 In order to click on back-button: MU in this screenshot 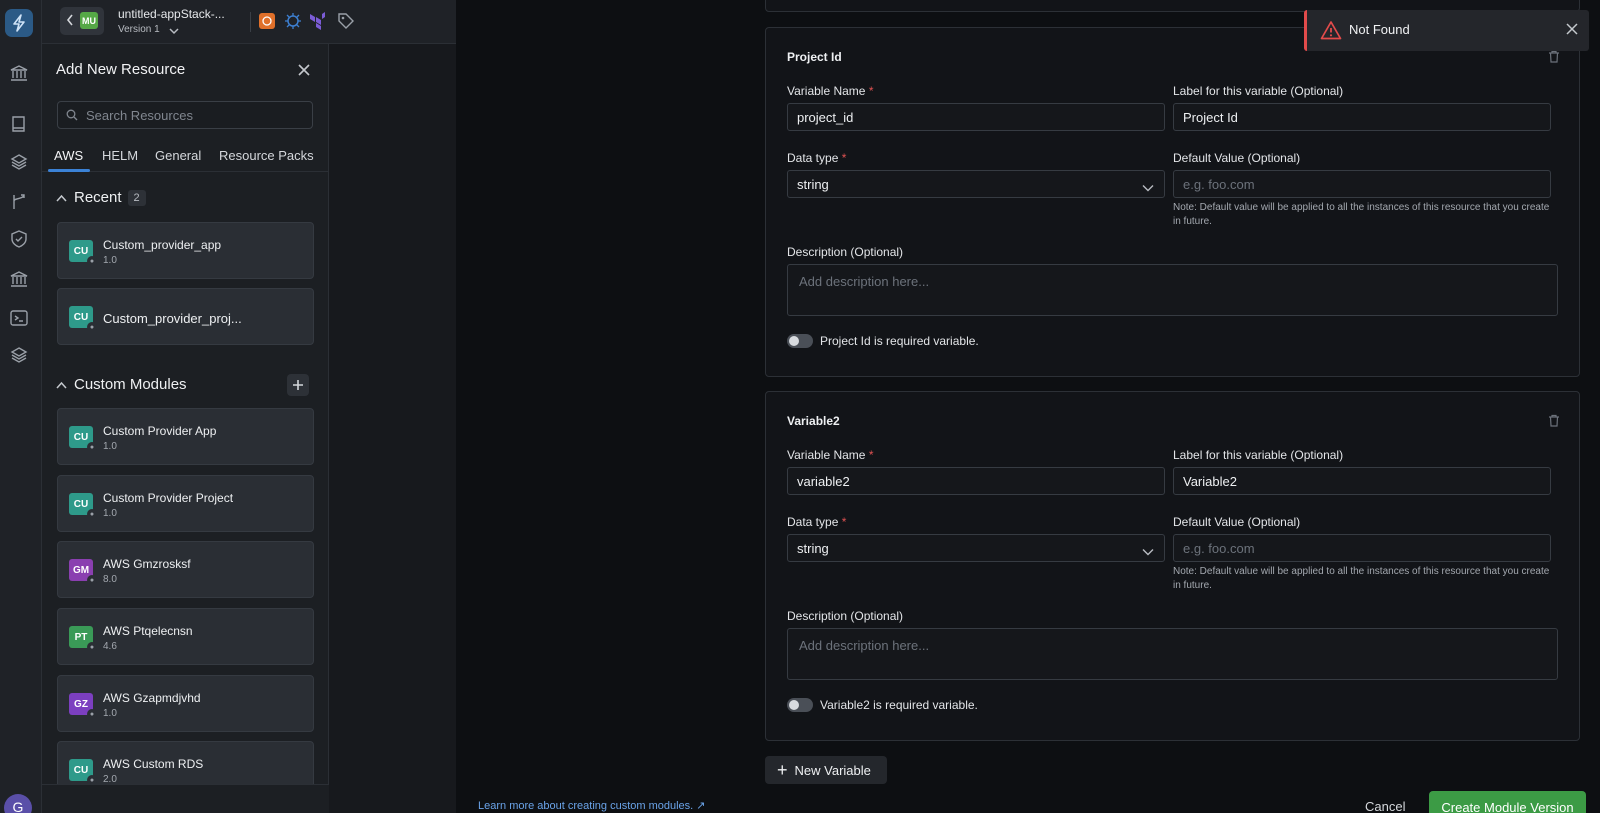, I will do `click(82, 21)`.